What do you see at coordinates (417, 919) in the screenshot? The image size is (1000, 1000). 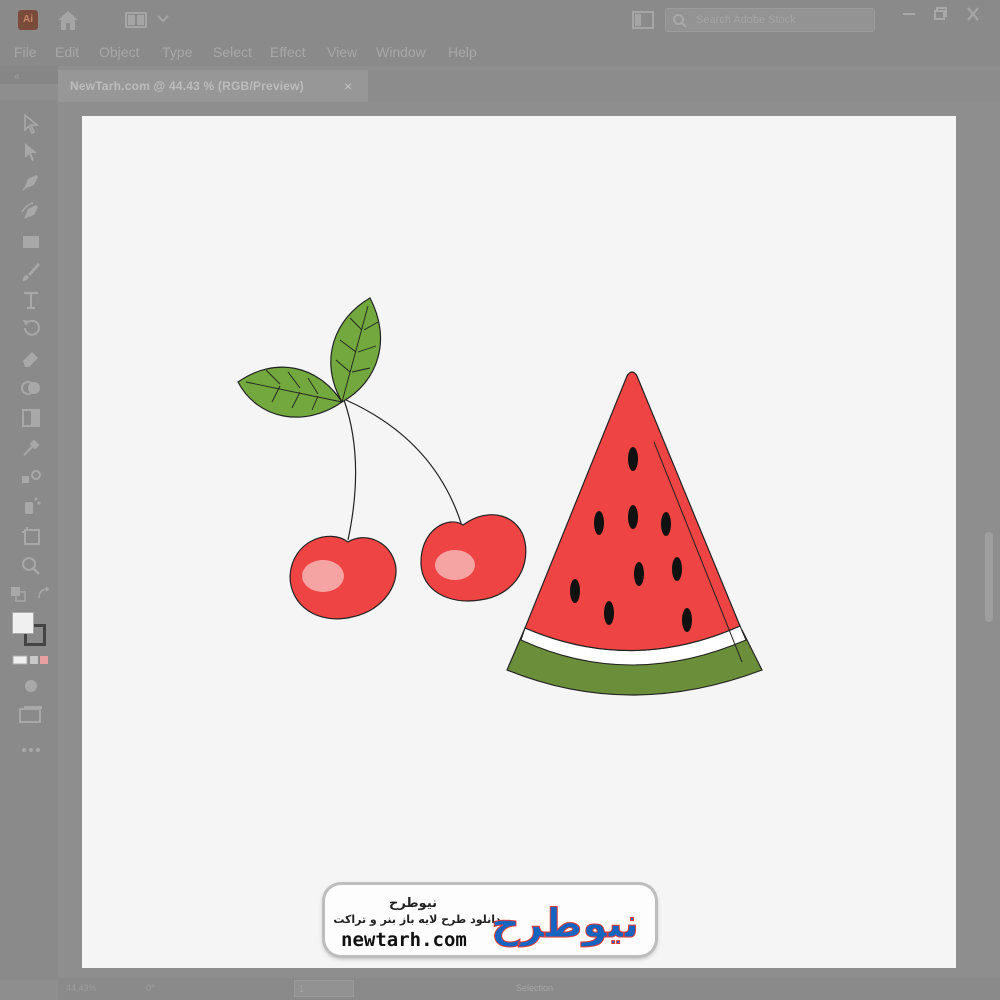 I see `watermark-tagline: دانلود طرح لایه باز بنر و تراکت` at bounding box center [417, 919].